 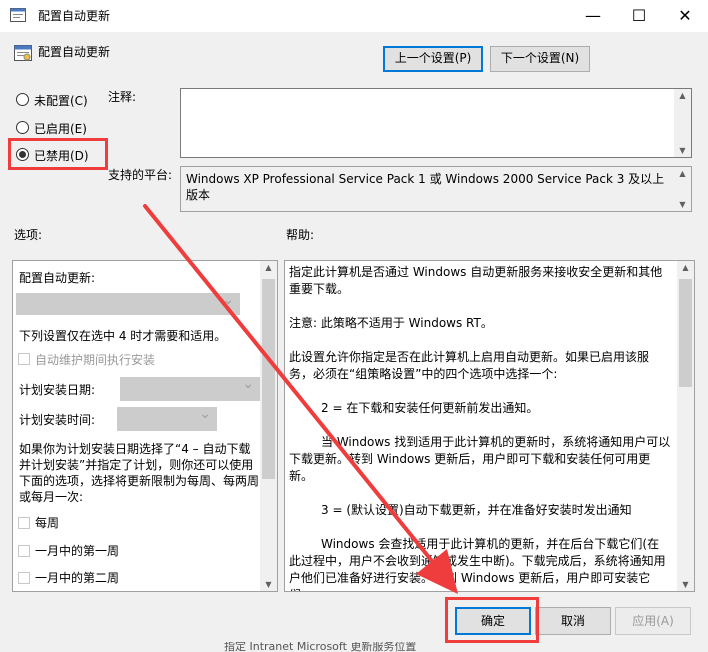 I want to click on radio-enabled: 已启用(E), so click(x=61, y=128).